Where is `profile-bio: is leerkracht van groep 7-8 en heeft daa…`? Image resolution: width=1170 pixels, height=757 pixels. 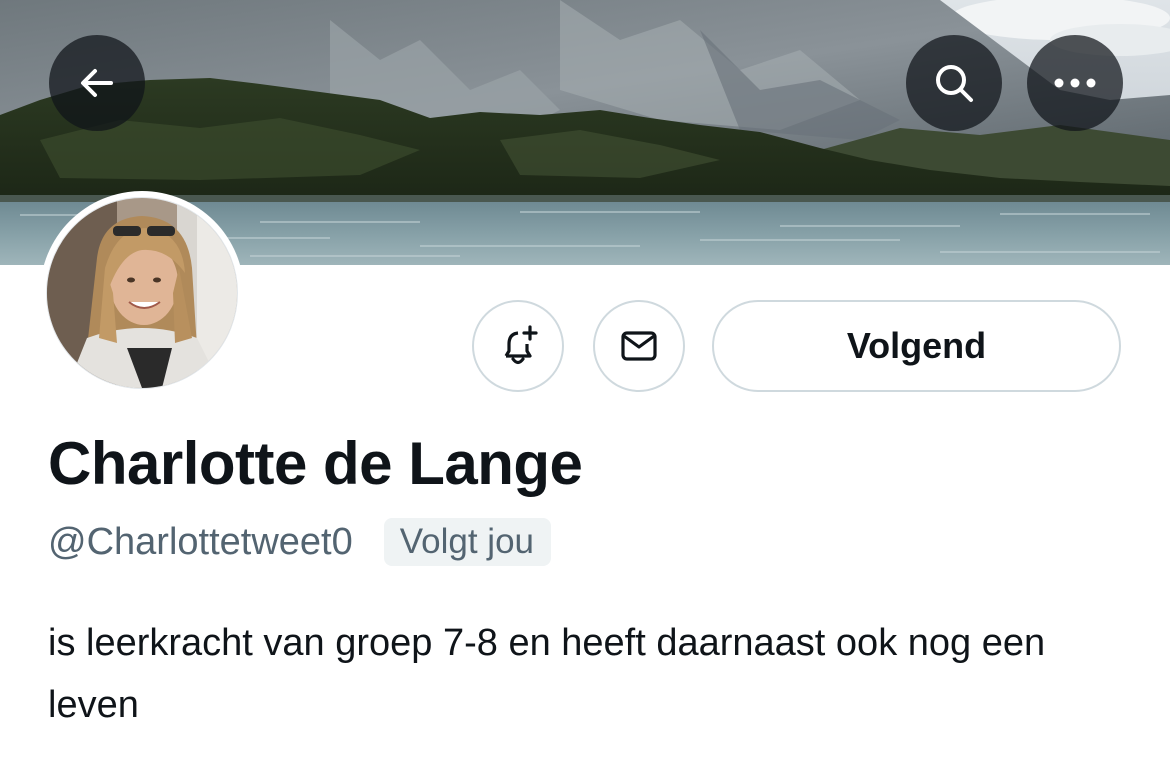
profile-bio: is leerkracht van groep 7-8 en heeft daa… is located at coordinates (547, 674).